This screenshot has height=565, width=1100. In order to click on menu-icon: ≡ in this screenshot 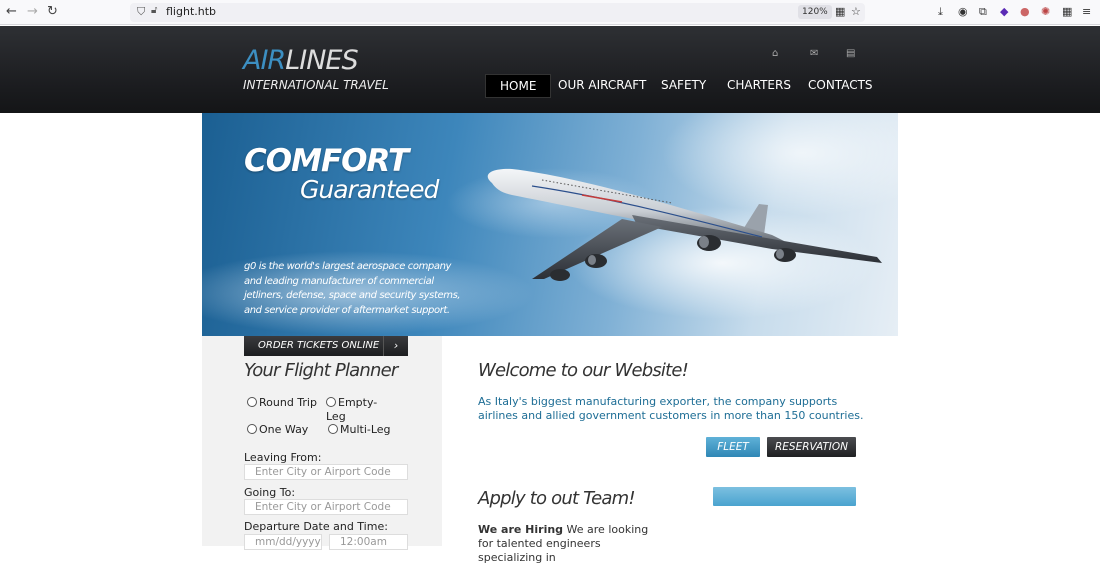, I will do `click(1086, 12)`.